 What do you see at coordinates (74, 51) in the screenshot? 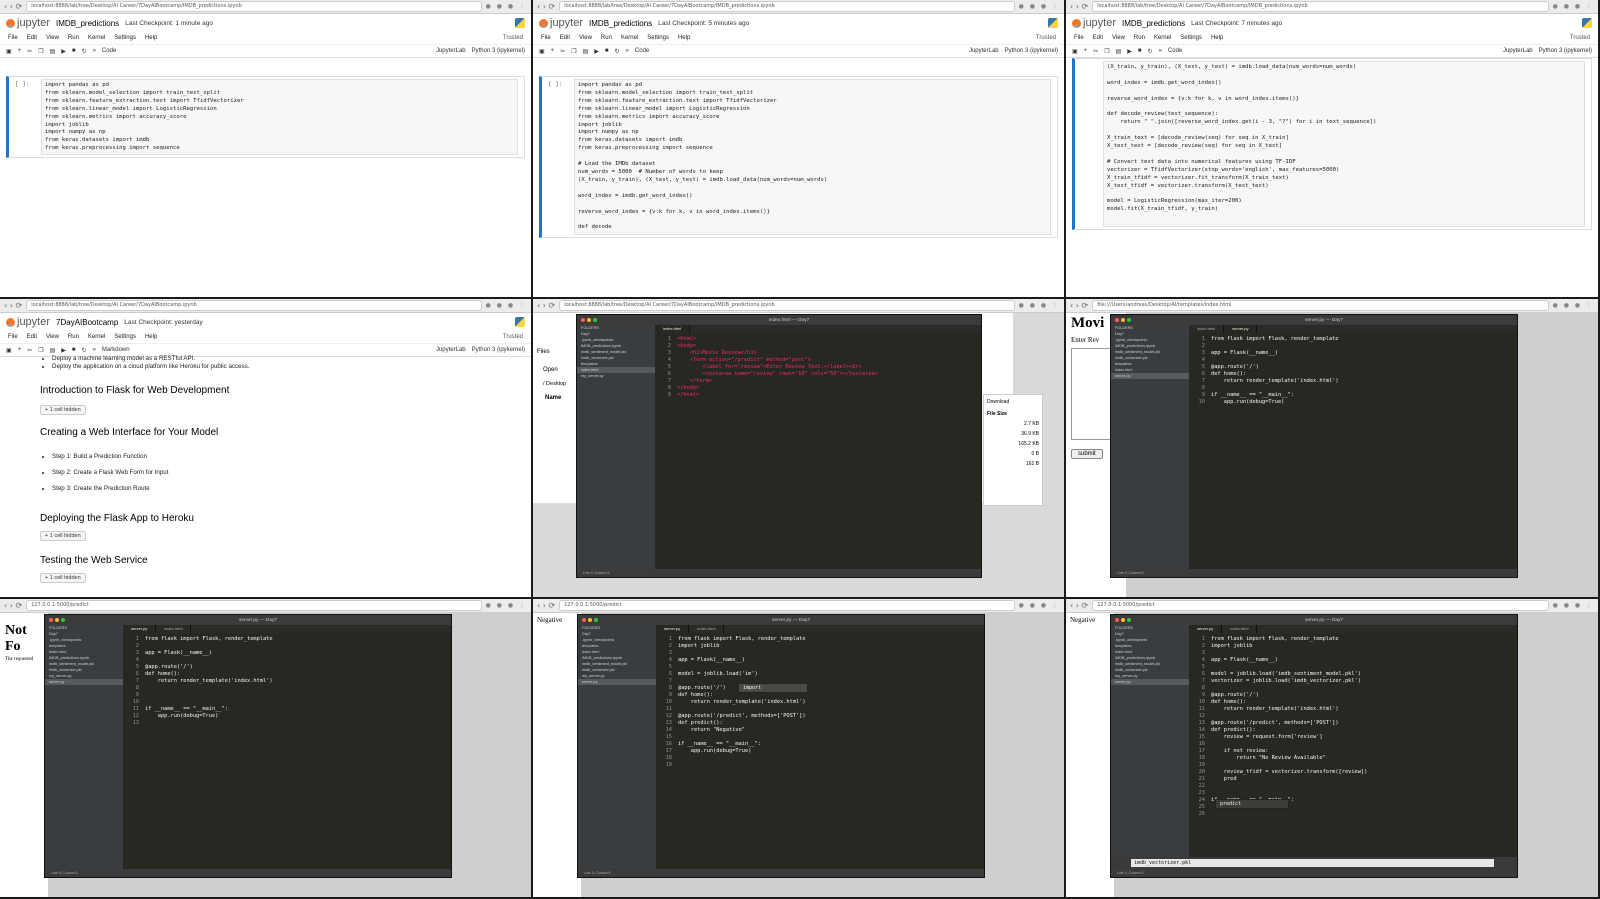
I see `stop-icon: ■` at bounding box center [74, 51].